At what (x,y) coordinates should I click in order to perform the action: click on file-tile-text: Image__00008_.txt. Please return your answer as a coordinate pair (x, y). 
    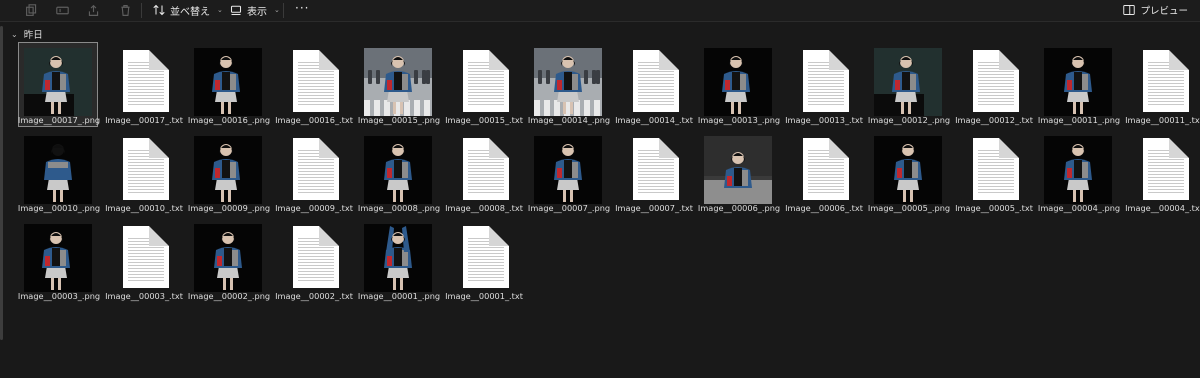
    Looking at the image, I should click on (483, 172).